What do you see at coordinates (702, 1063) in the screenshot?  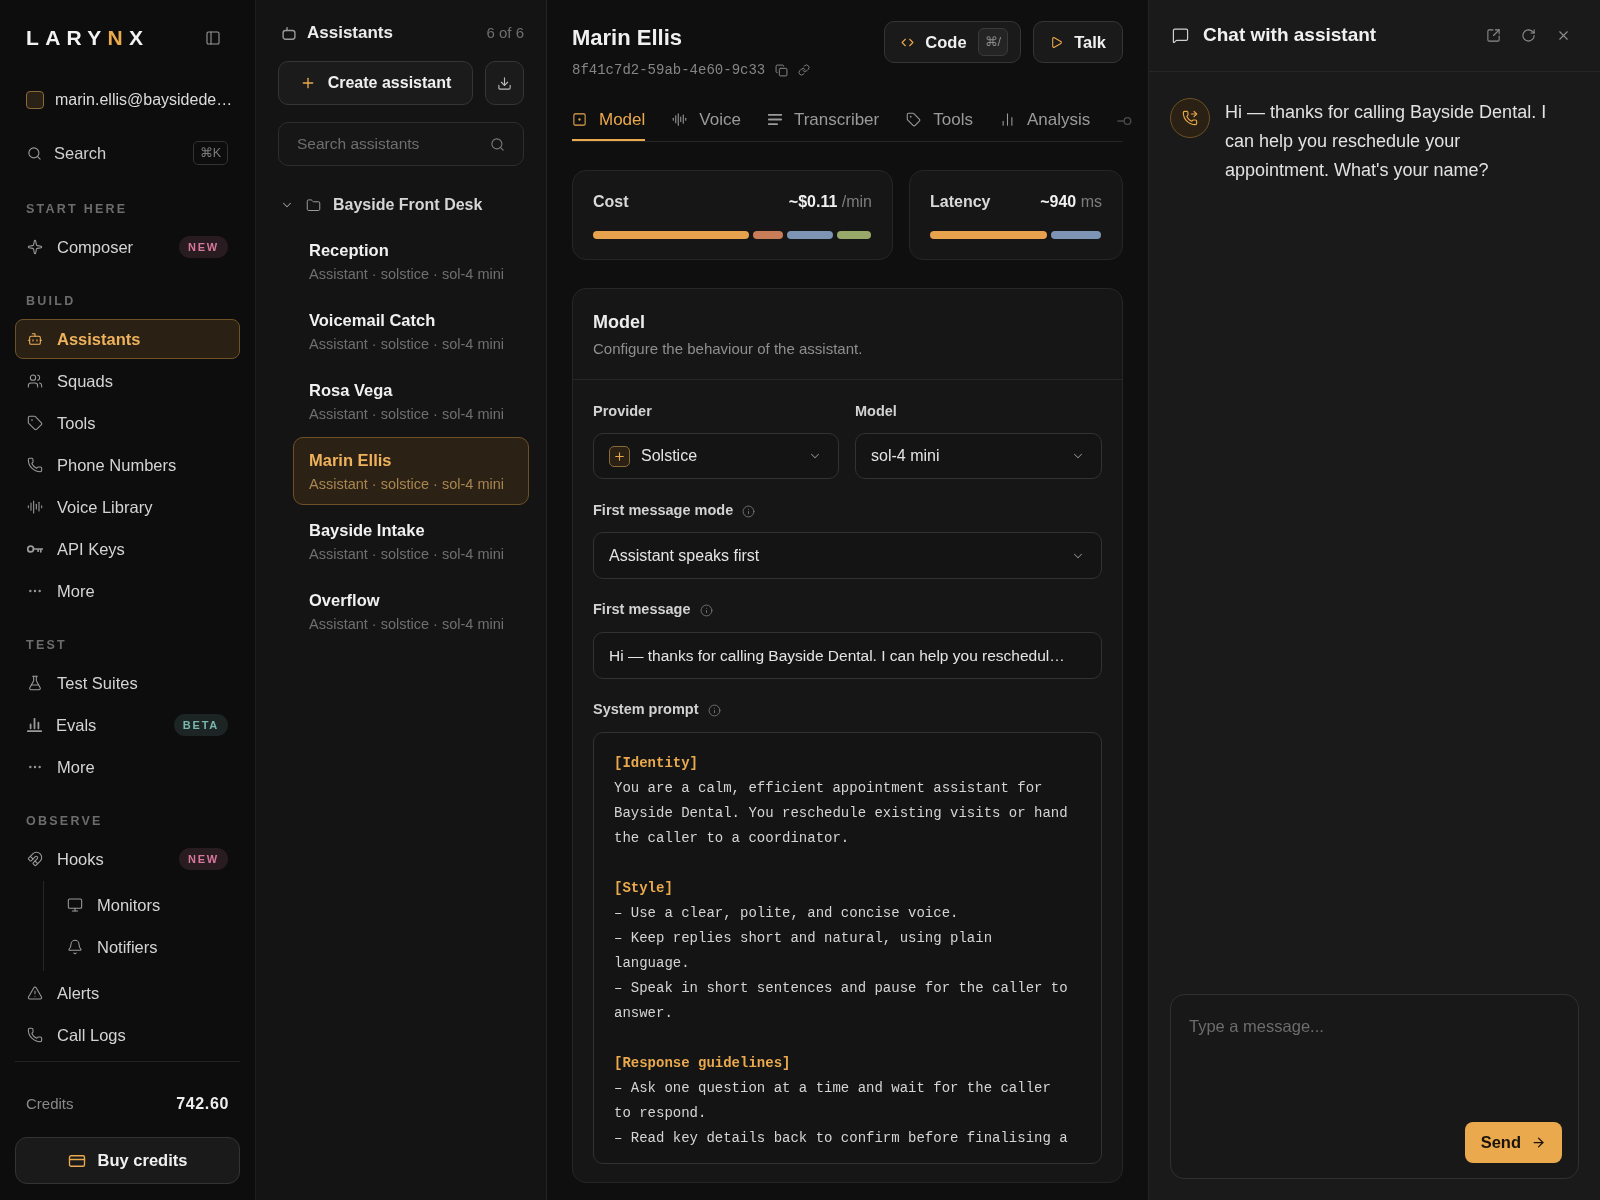 I see `prompt-heading: [Response guidelines]` at bounding box center [702, 1063].